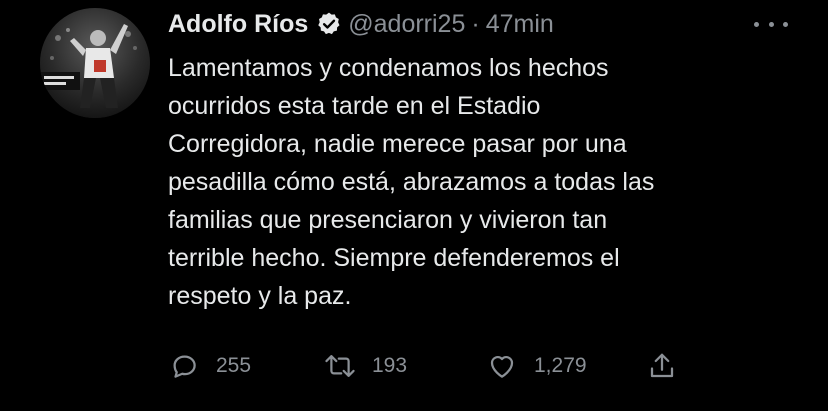 The width and height of the screenshot is (828, 411). I want to click on avatar, so click(95, 63).